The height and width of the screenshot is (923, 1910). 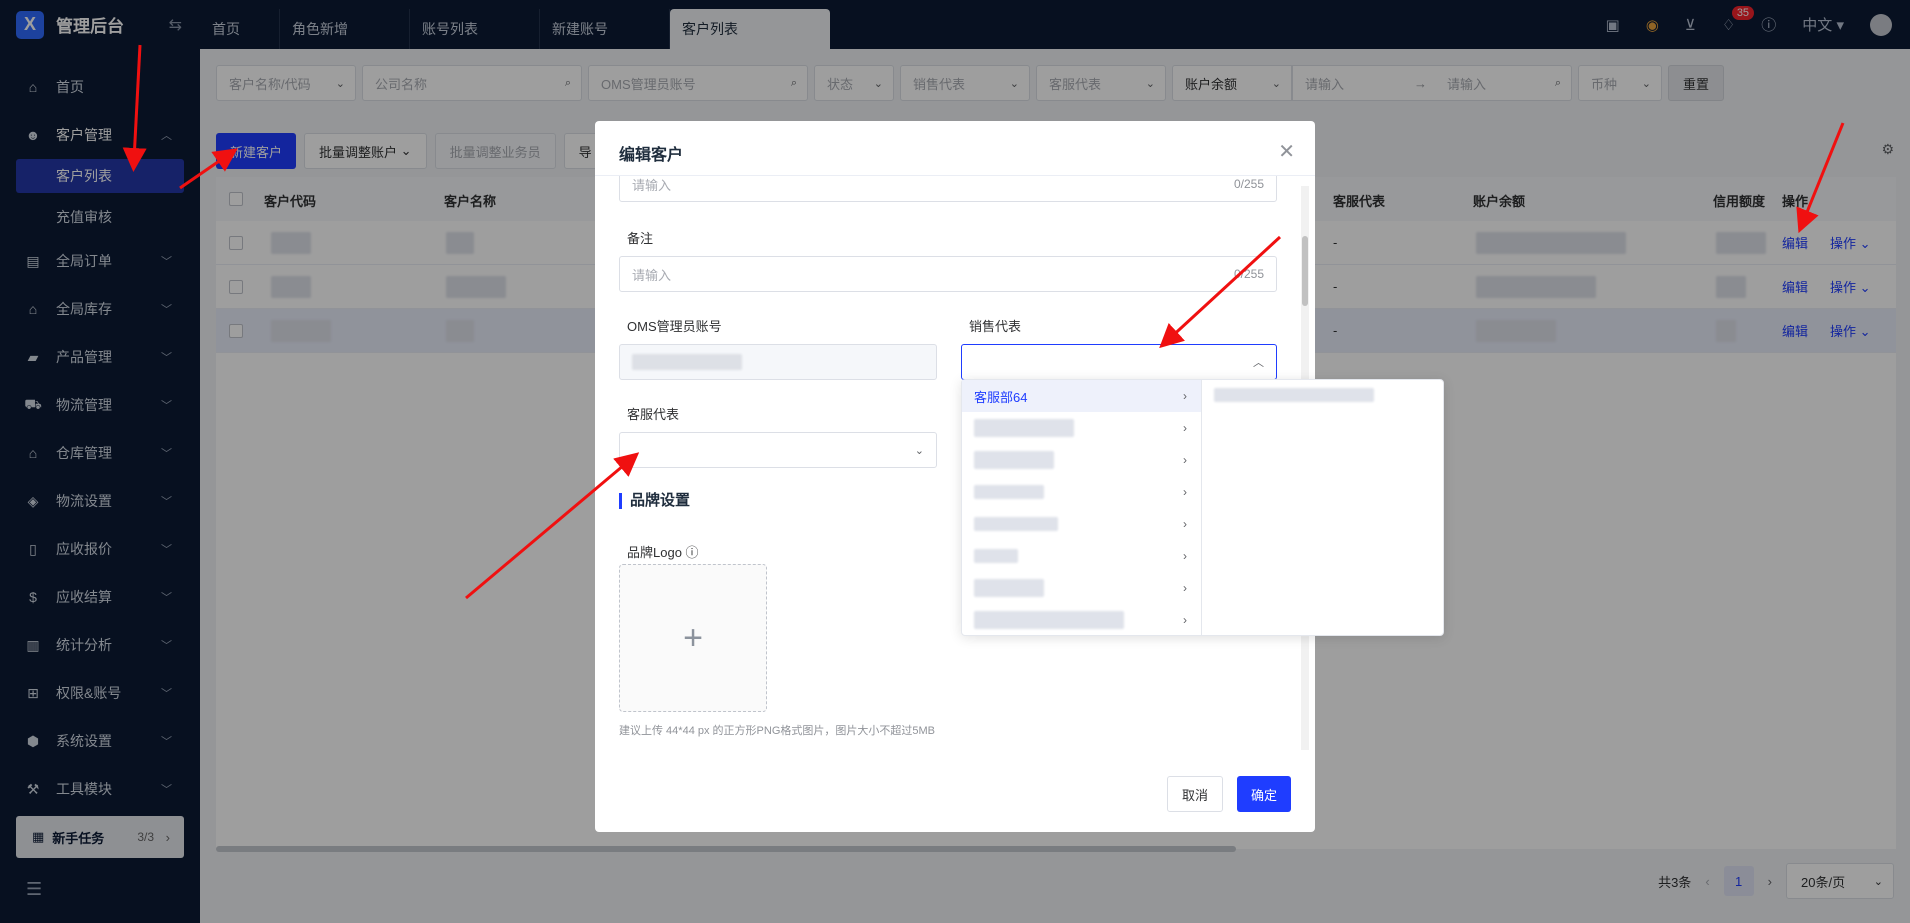 What do you see at coordinates (692, 552) in the screenshot?
I see `question-icon: ⓘ` at bounding box center [692, 552].